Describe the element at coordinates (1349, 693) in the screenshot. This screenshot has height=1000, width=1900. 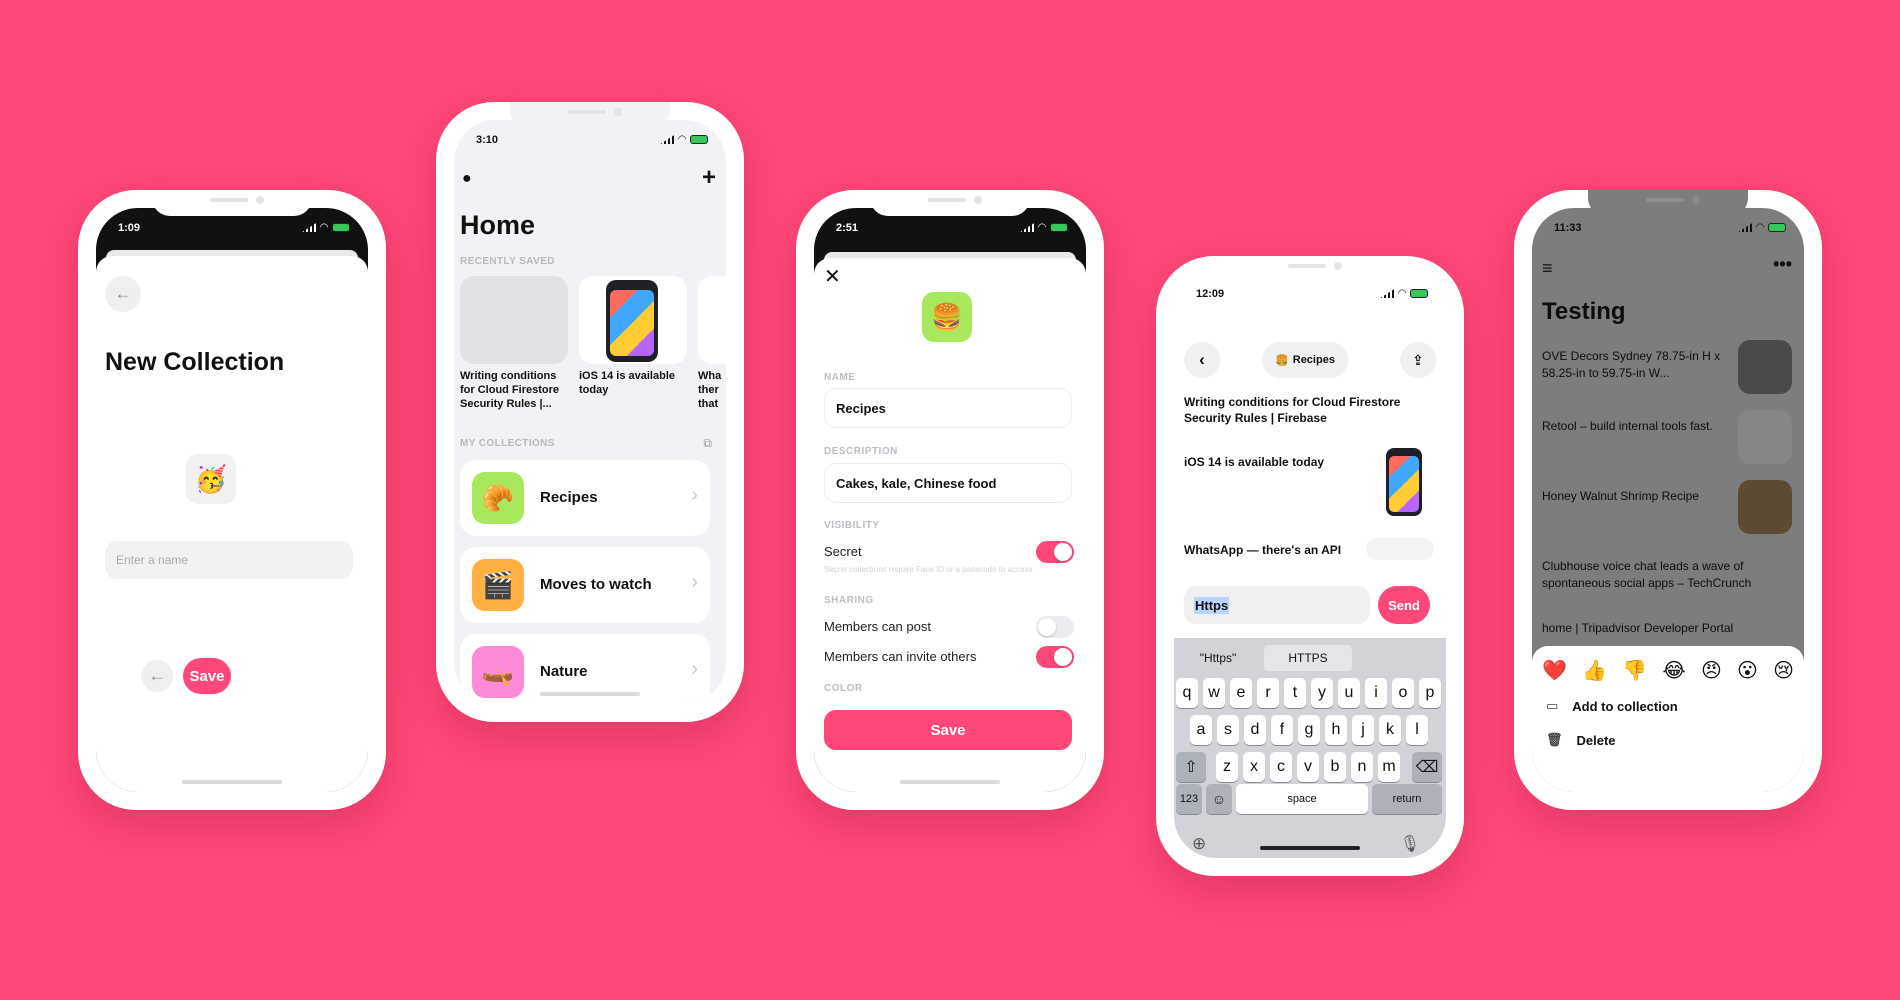
I see `key-u: u` at that location.